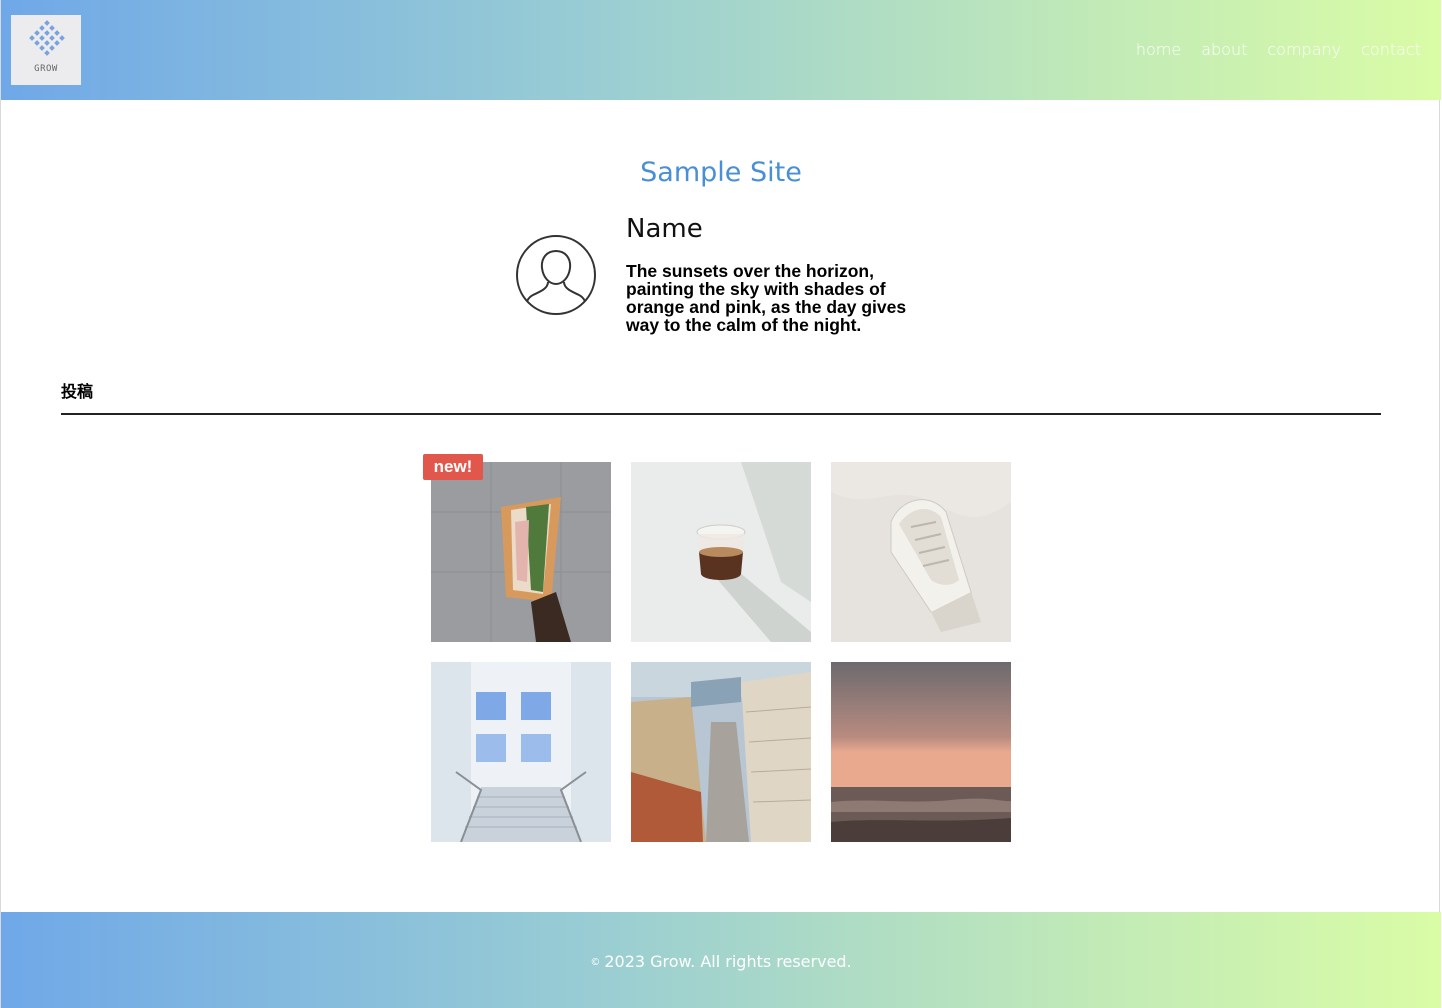 Image resolution: width=1442 pixels, height=1008 pixels. I want to click on logo: GROW, so click(46, 50).